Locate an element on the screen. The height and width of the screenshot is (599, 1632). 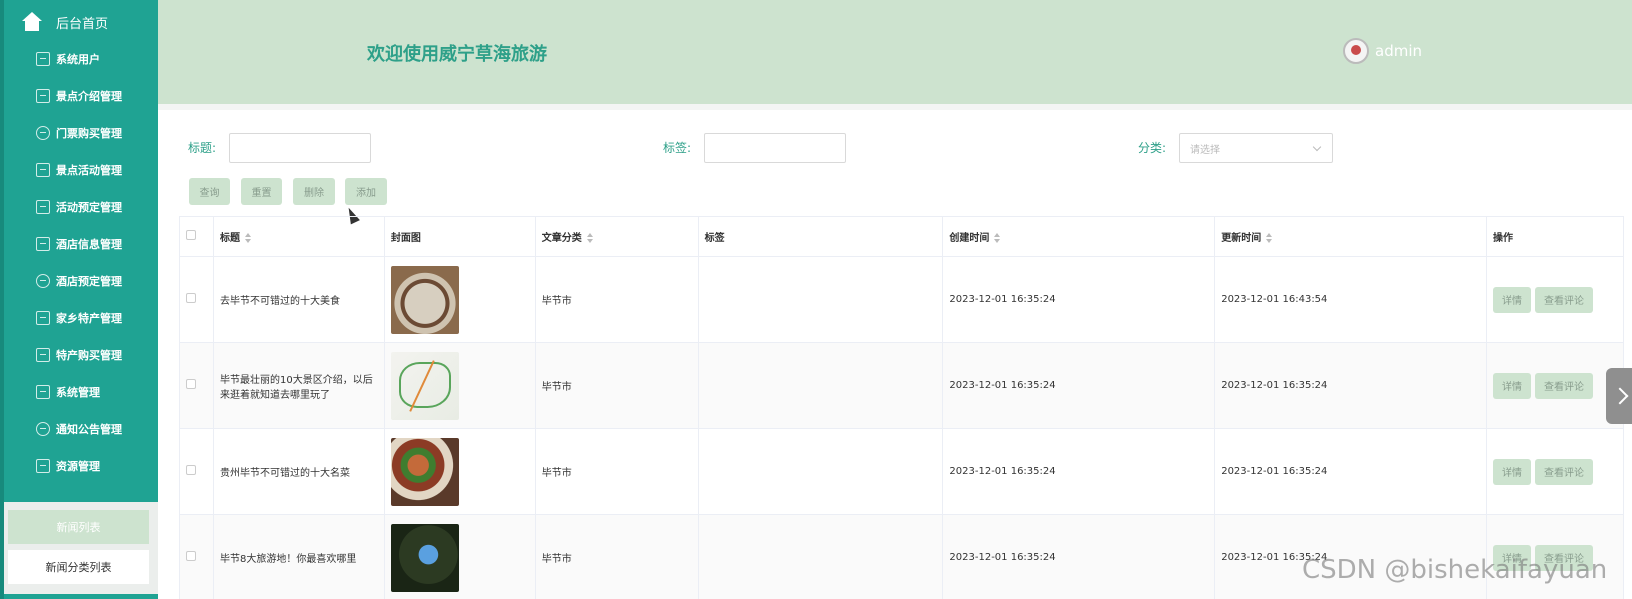
sidebar-item-resources: 资源管理 is located at coordinates (81, 466).